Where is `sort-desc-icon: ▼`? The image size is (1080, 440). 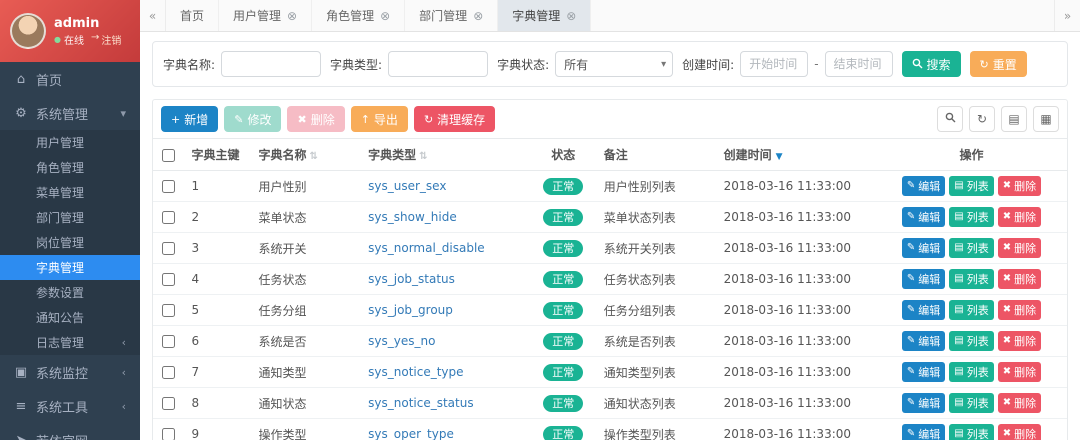
sort-desc-icon: ▼ is located at coordinates (779, 157).